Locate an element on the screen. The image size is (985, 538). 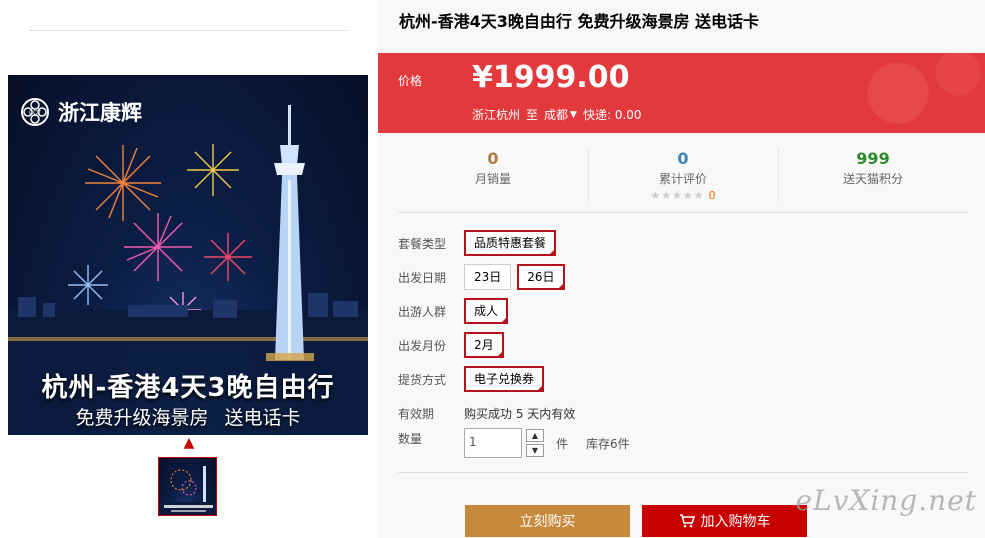
buy-now-button: 立刻购买 is located at coordinates (547, 521).